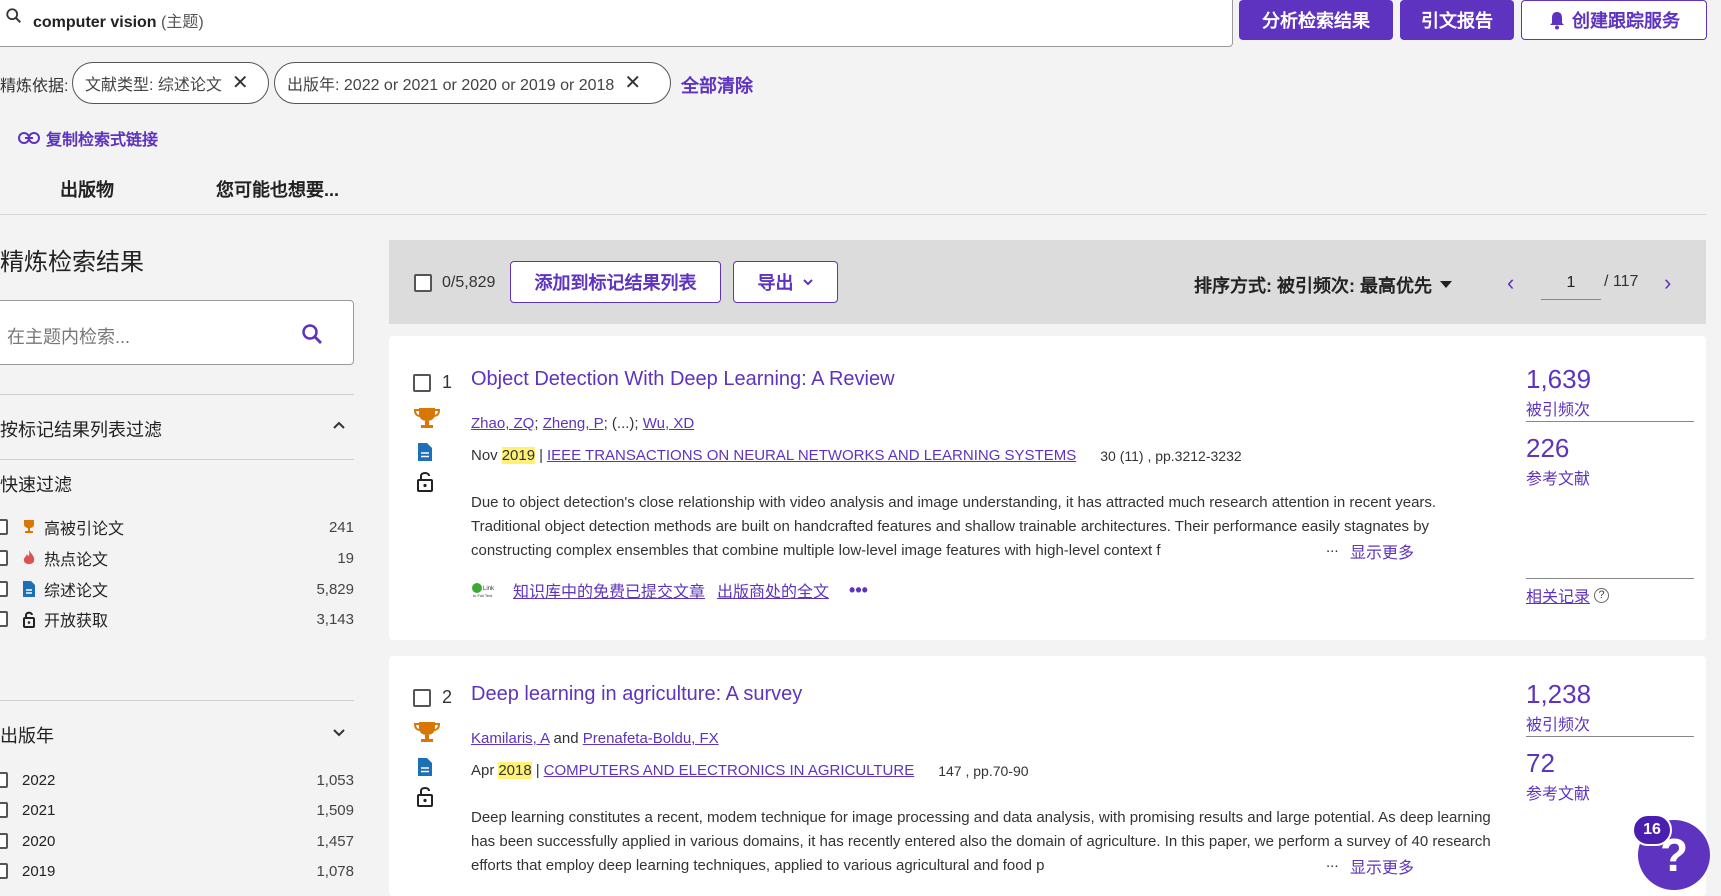 The height and width of the screenshot is (896, 1721). I want to click on chevron-down-icon, so click(339, 733).